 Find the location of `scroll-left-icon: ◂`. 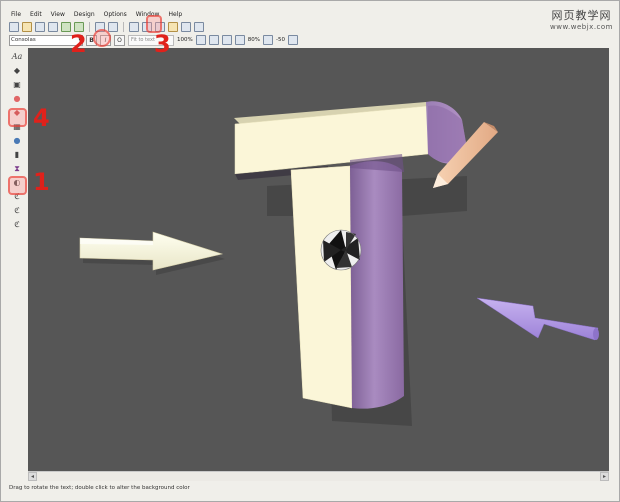

scroll-left-icon: ◂ is located at coordinates (32, 476).